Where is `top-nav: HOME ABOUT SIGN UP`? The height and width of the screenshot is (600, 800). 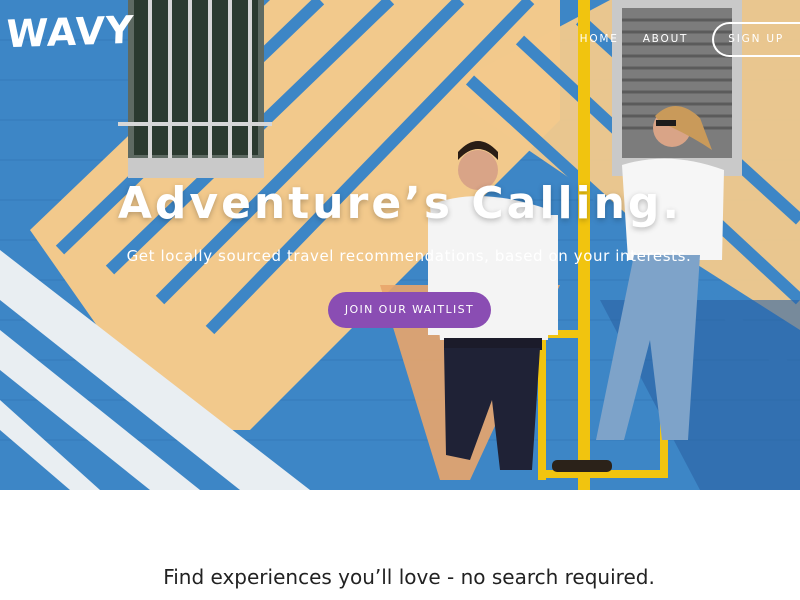
top-nav: HOME ABOUT SIGN UP is located at coordinates (690, 39).